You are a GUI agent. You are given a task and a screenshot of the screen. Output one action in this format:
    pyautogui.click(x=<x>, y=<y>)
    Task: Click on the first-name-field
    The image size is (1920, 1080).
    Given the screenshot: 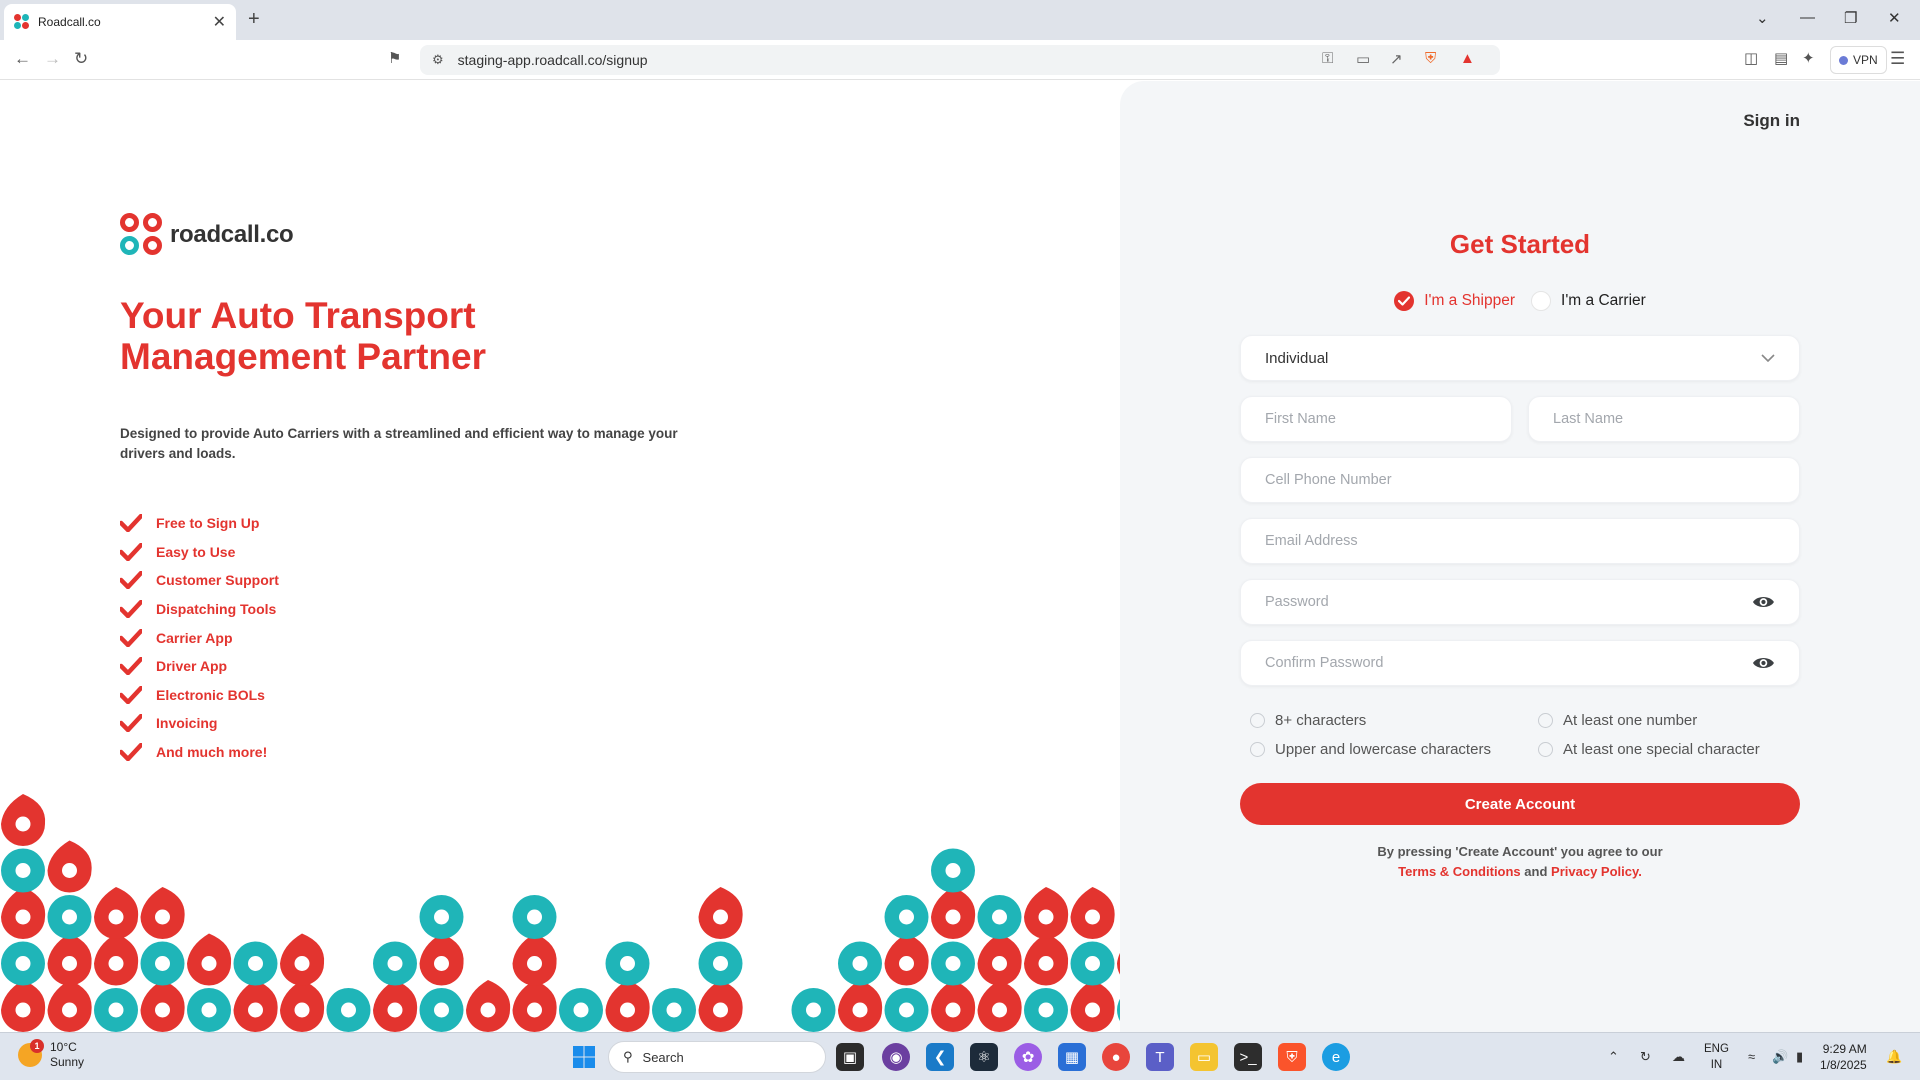 What is the action you would take?
    pyautogui.click(x=1376, y=419)
    